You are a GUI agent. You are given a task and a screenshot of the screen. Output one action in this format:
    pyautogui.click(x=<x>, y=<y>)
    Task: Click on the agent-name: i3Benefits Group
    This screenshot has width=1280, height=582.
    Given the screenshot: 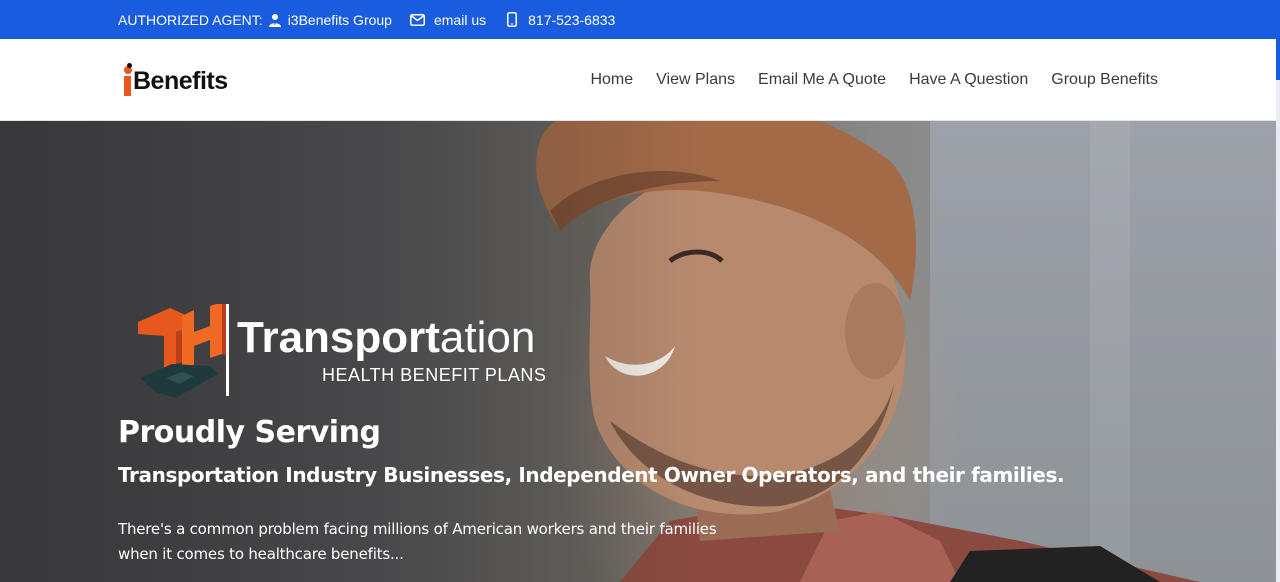 What is the action you would take?
    pyautogui.click(x=340, y=20)
    